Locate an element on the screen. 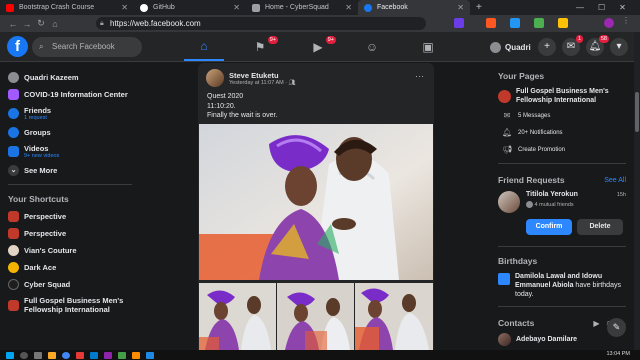  shortcut-item: Cyber Squad is located at coordinates (70, 284).